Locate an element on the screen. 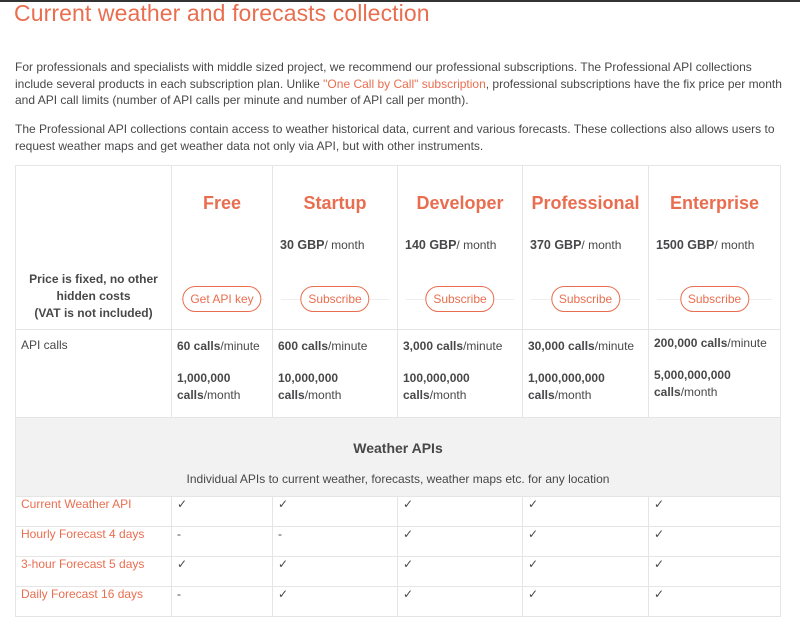 The width and height of the screenshot is (800, 617). plan-startup: Startup 30 GBP/ month Subscribe is located at coordinates (335, 247).